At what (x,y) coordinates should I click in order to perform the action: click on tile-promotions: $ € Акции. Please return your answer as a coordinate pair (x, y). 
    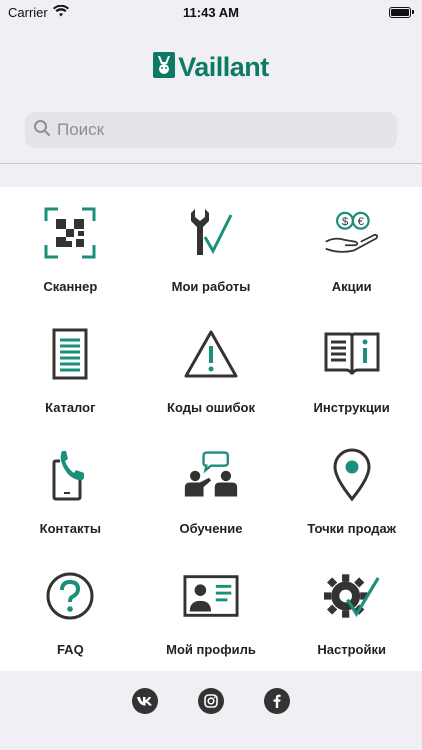
    Looking at the image, I should click on (351, 247).